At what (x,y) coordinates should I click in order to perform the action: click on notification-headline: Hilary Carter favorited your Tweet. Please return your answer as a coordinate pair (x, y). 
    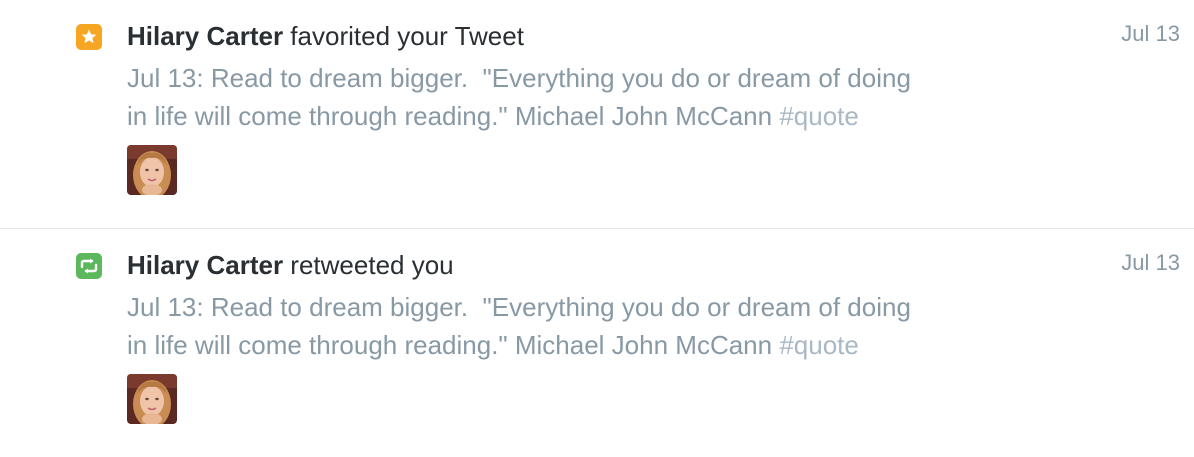
    Looking at the image, I should click on (325, 36).